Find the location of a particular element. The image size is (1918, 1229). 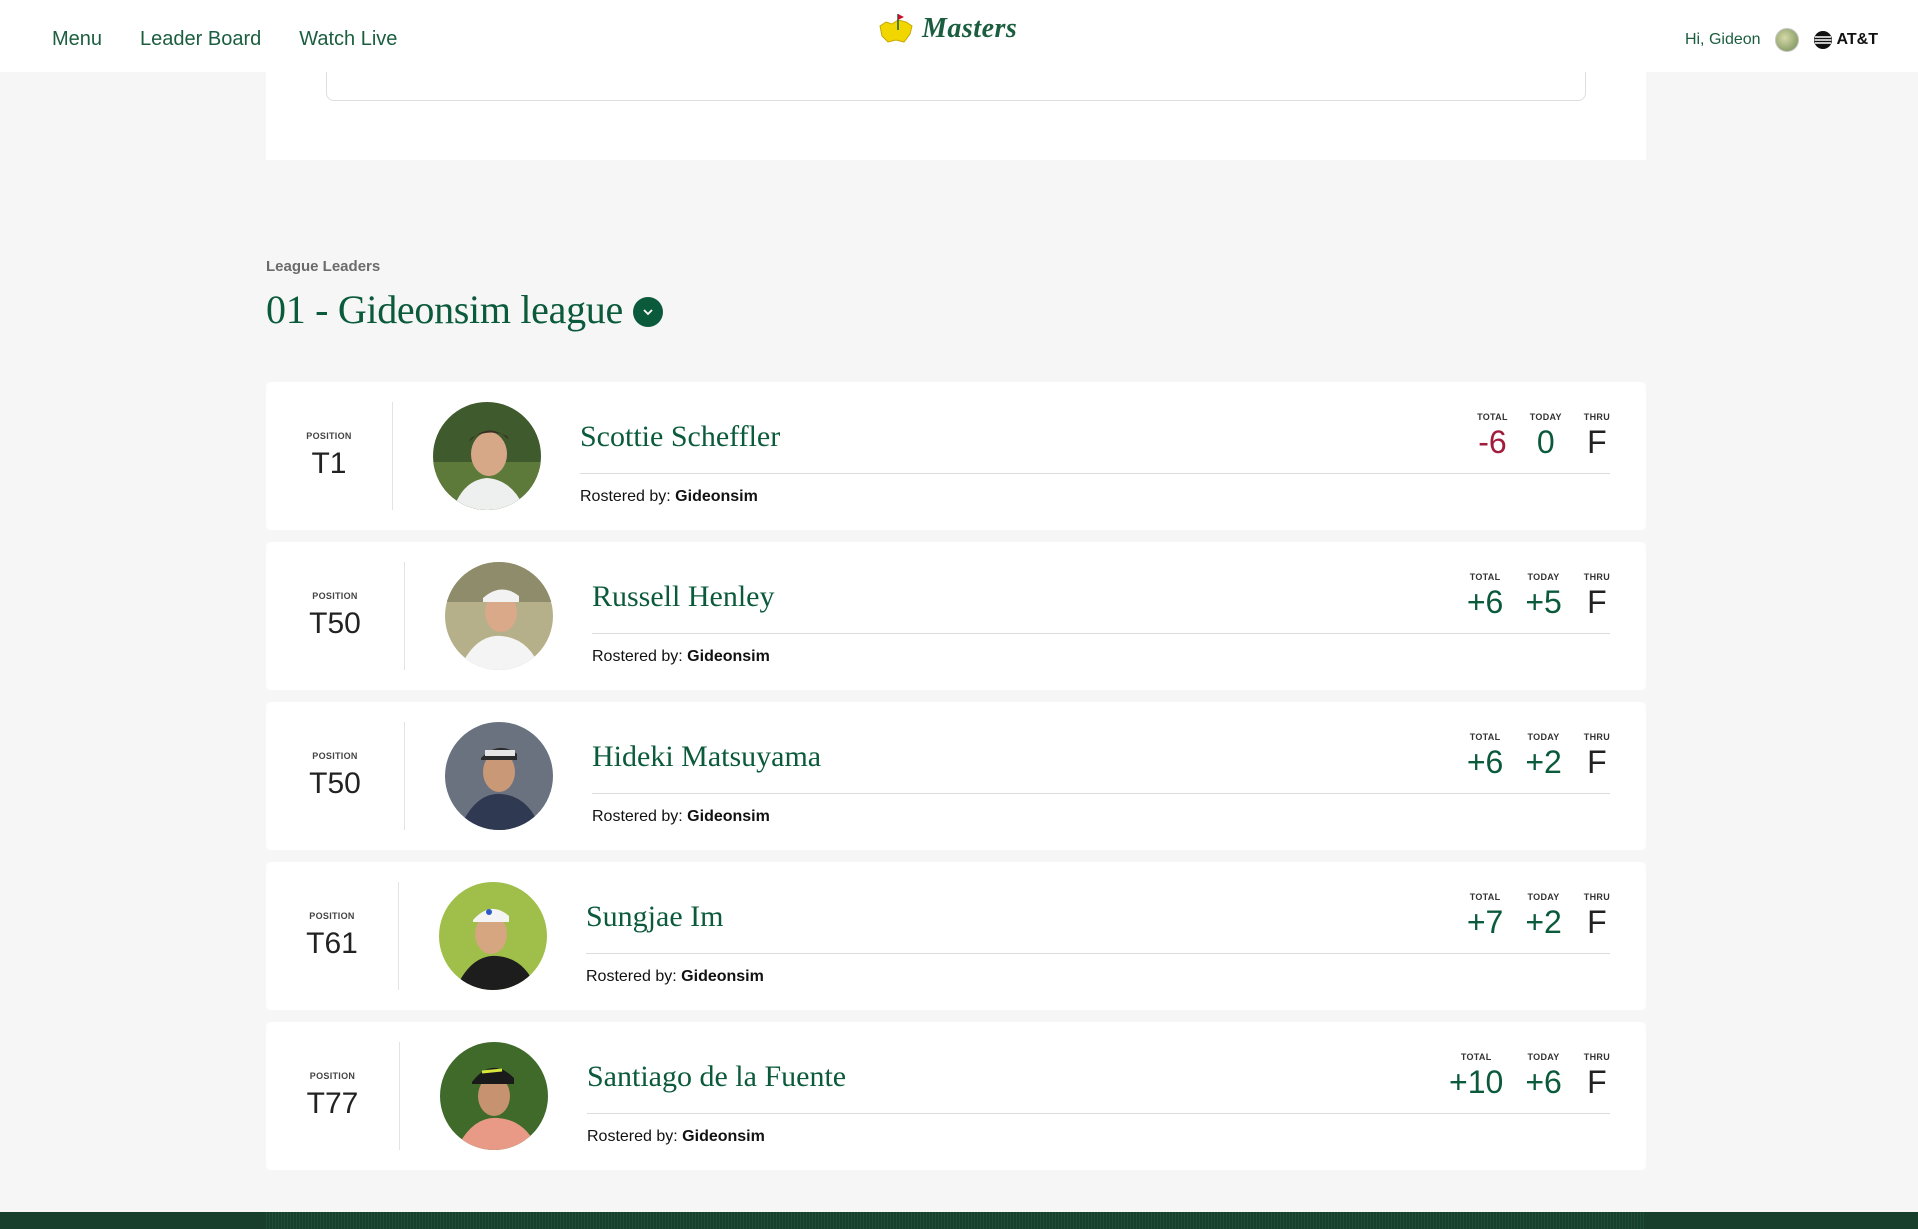

today-value: +2 is located at coordinates (1543, 762).